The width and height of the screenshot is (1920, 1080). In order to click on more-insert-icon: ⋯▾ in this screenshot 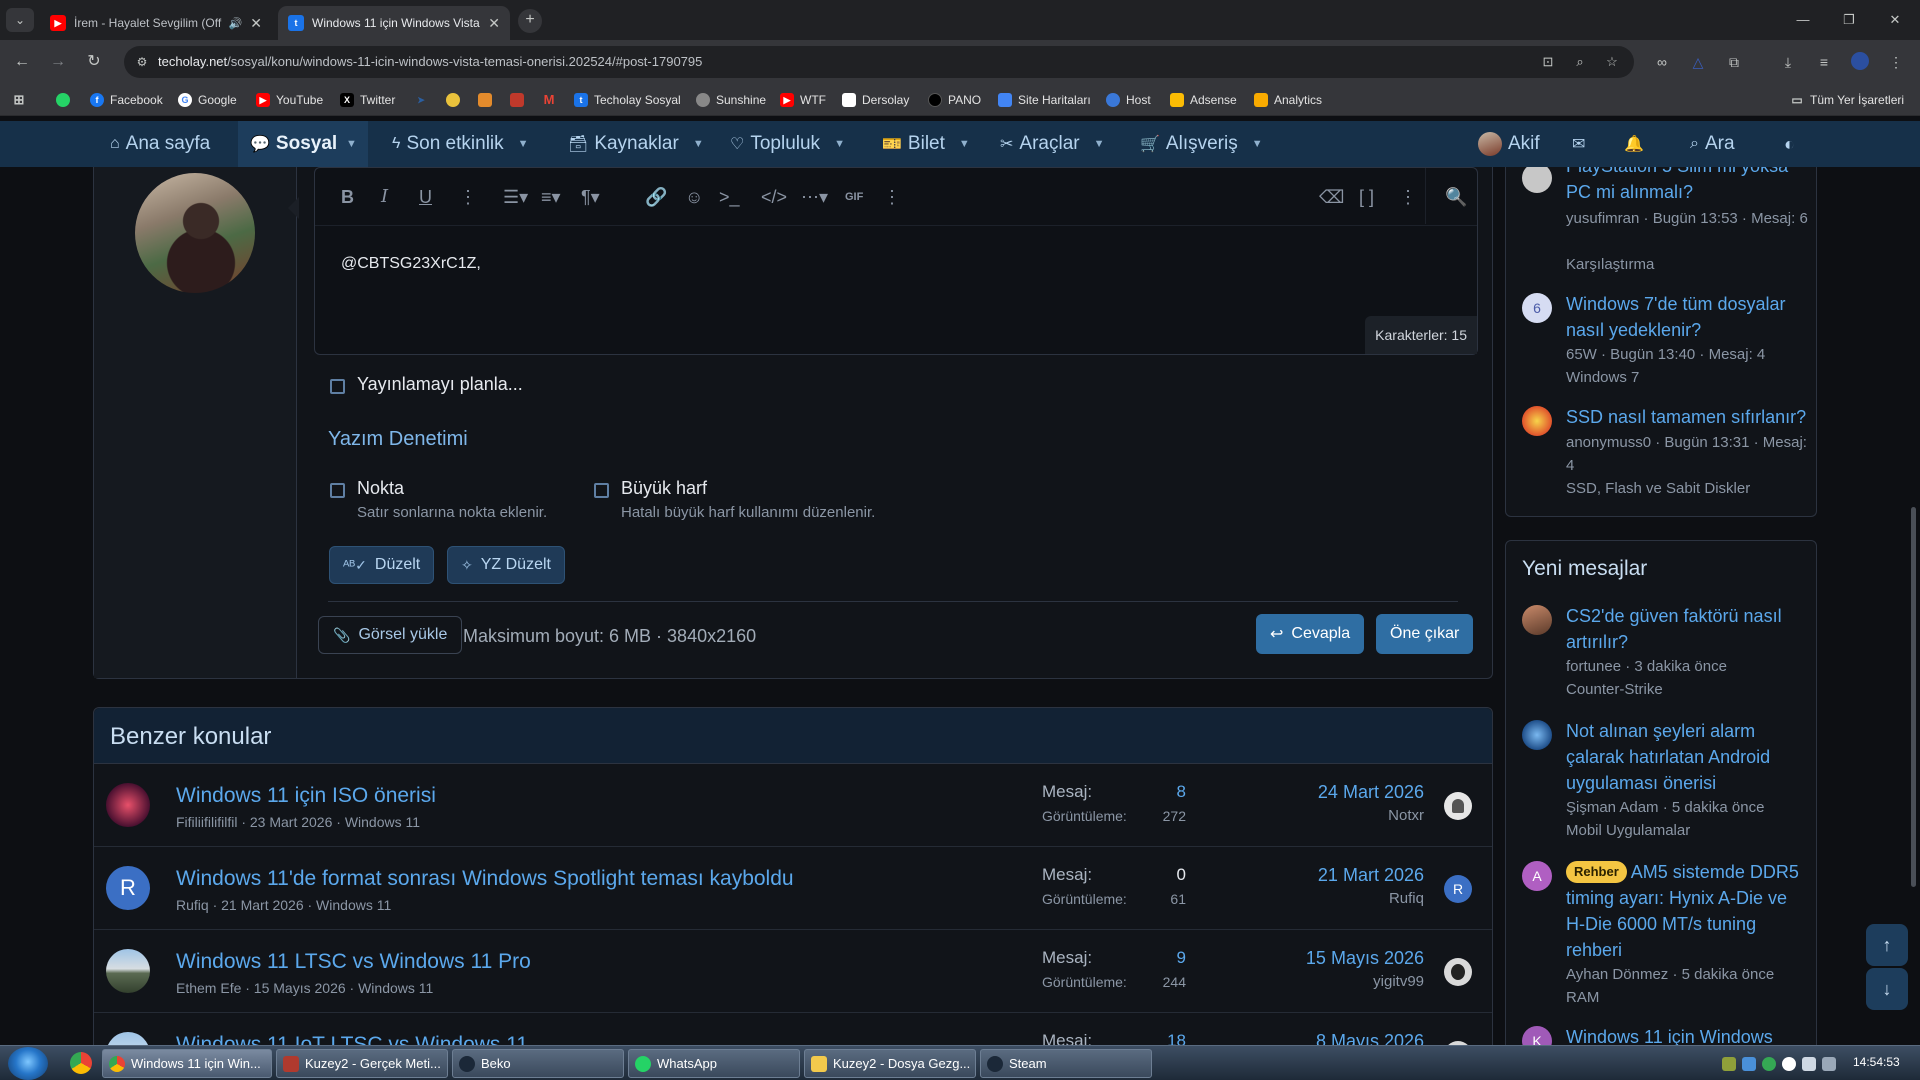, I will do `click(814, 197)`.